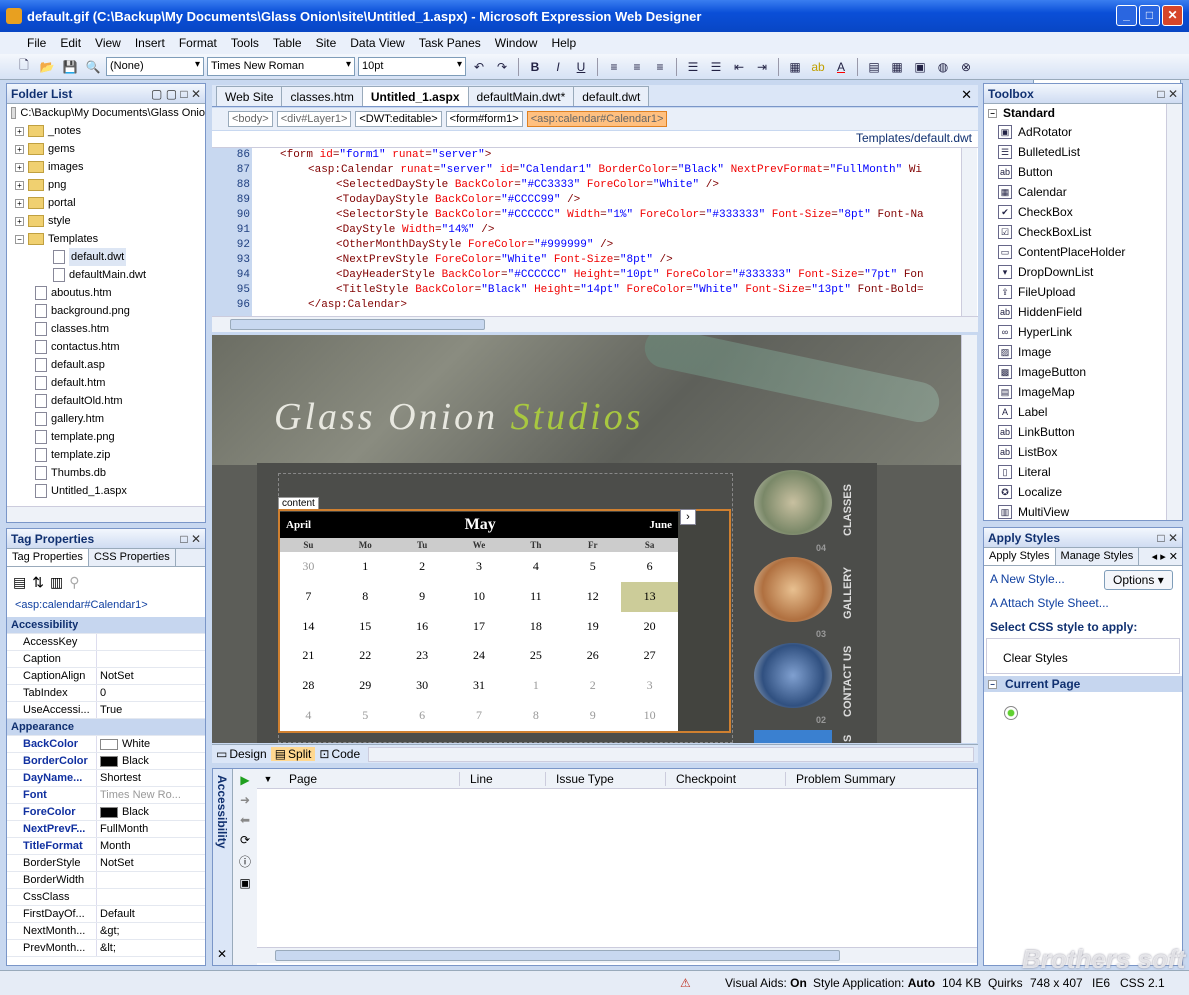 This screenshot has height=995, width=1189. Describe the element at coordinates (1056, 983) in the screenshot. I see `page-dimensions-status: 748 x 407` at that location.